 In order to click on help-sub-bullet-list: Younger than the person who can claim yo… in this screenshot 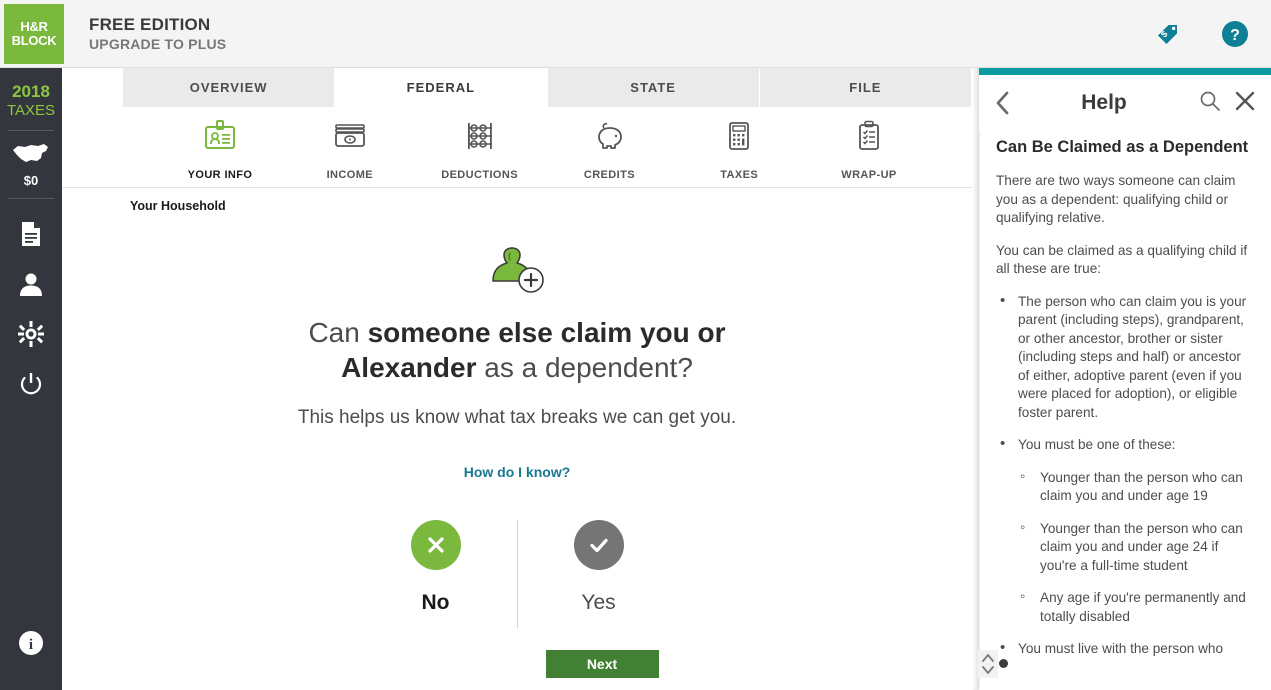, I will do `click(1136, 547)`.